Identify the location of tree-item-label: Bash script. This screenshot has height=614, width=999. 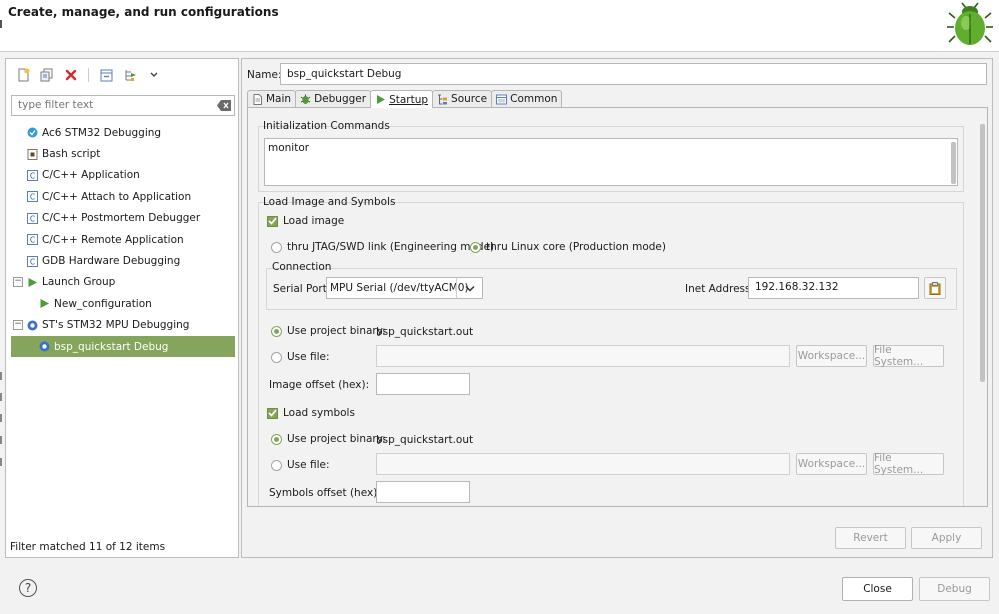
(71, 154).